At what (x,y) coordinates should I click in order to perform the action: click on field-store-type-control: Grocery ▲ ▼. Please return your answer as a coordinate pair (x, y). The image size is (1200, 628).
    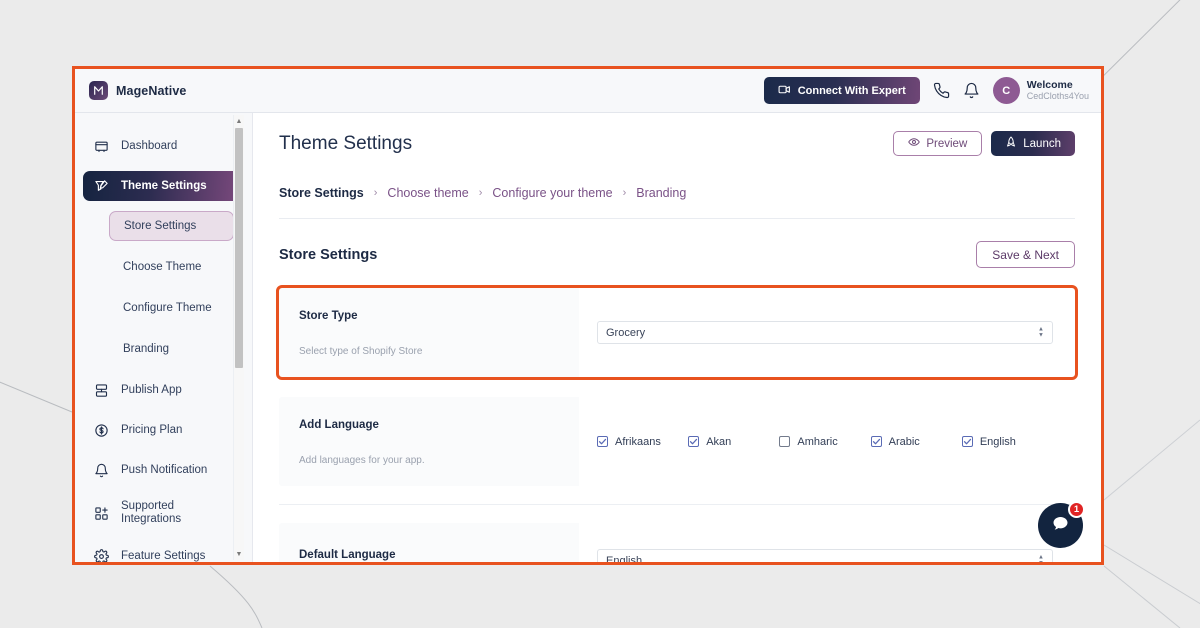
    Looking at the image, I should click on (827, 332).